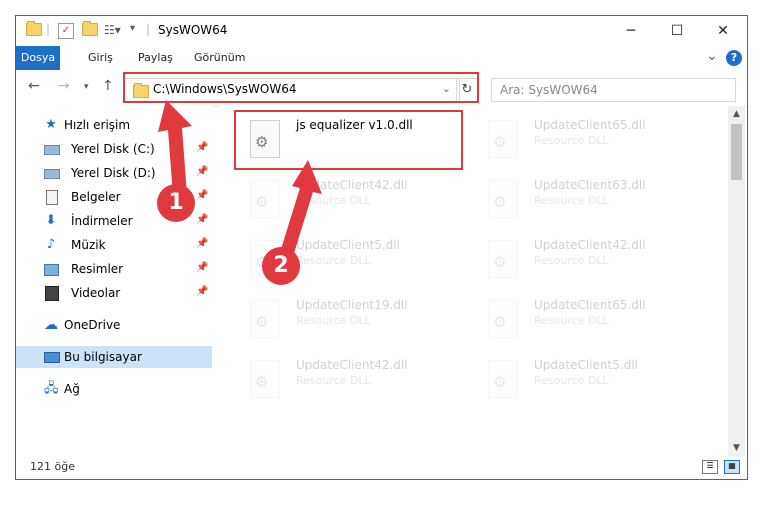 This screenshot has width=769, height=506. Describe the element at coordinates (219, 58) in the screenshot. I see `tab-gorunum: Görünüm` at that location.